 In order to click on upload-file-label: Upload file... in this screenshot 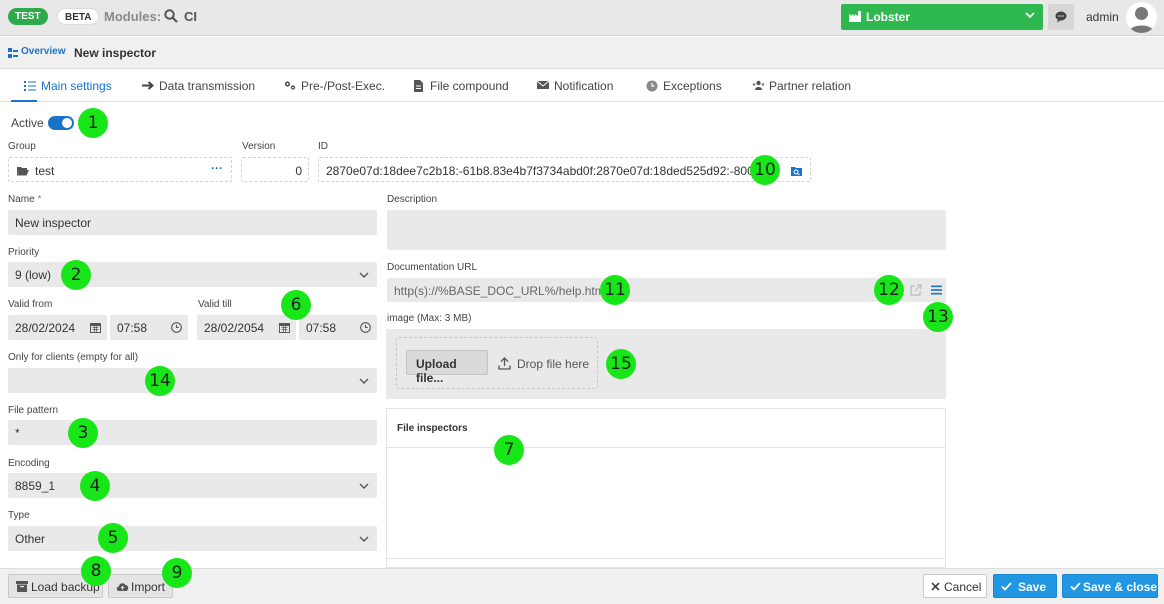, I will do `click(436, 371)`.